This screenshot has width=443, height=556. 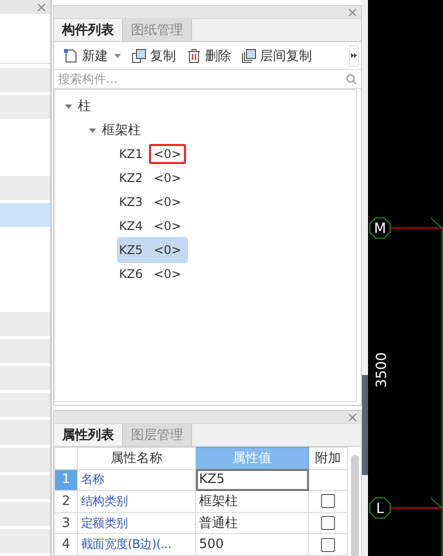 I want to click on column-header: 属性名称, so click(x=137, y=459).